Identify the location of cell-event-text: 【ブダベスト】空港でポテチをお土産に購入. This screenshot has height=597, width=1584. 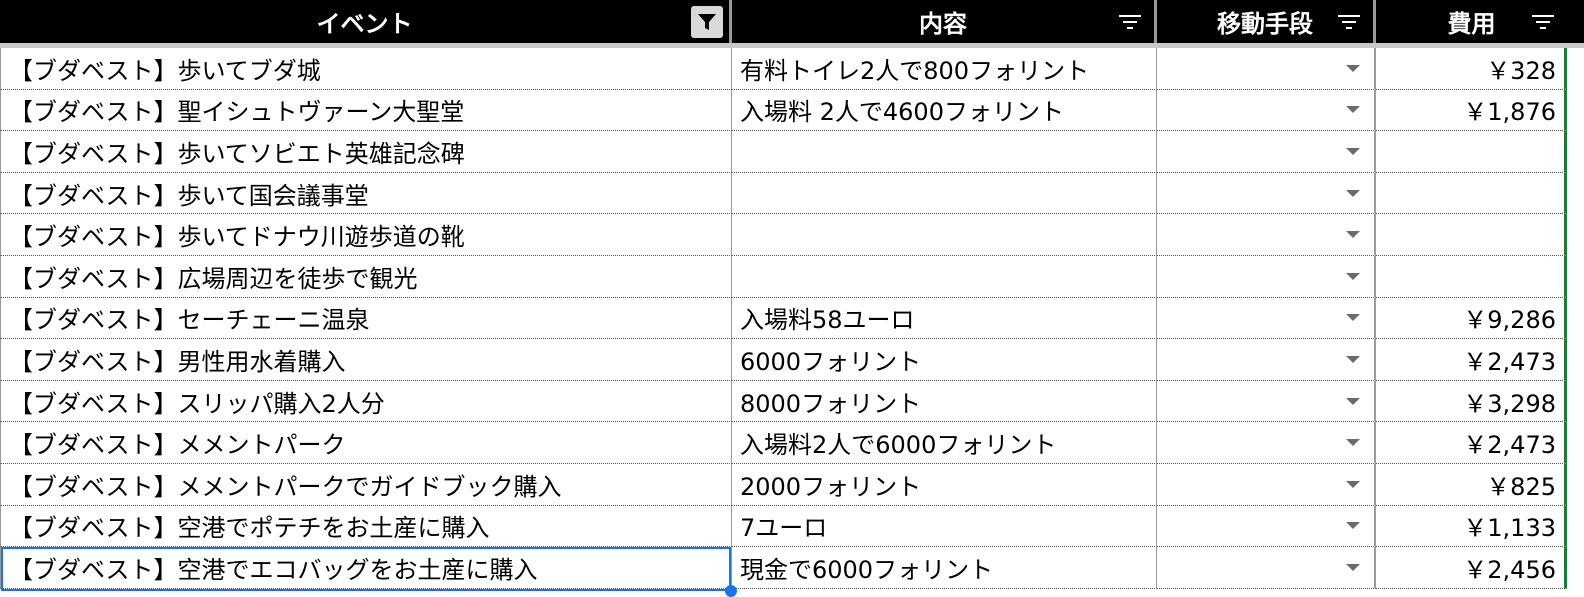
(249, 528).